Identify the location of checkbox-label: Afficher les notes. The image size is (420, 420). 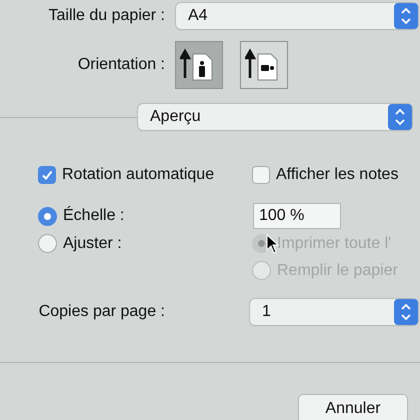
(337, 175).